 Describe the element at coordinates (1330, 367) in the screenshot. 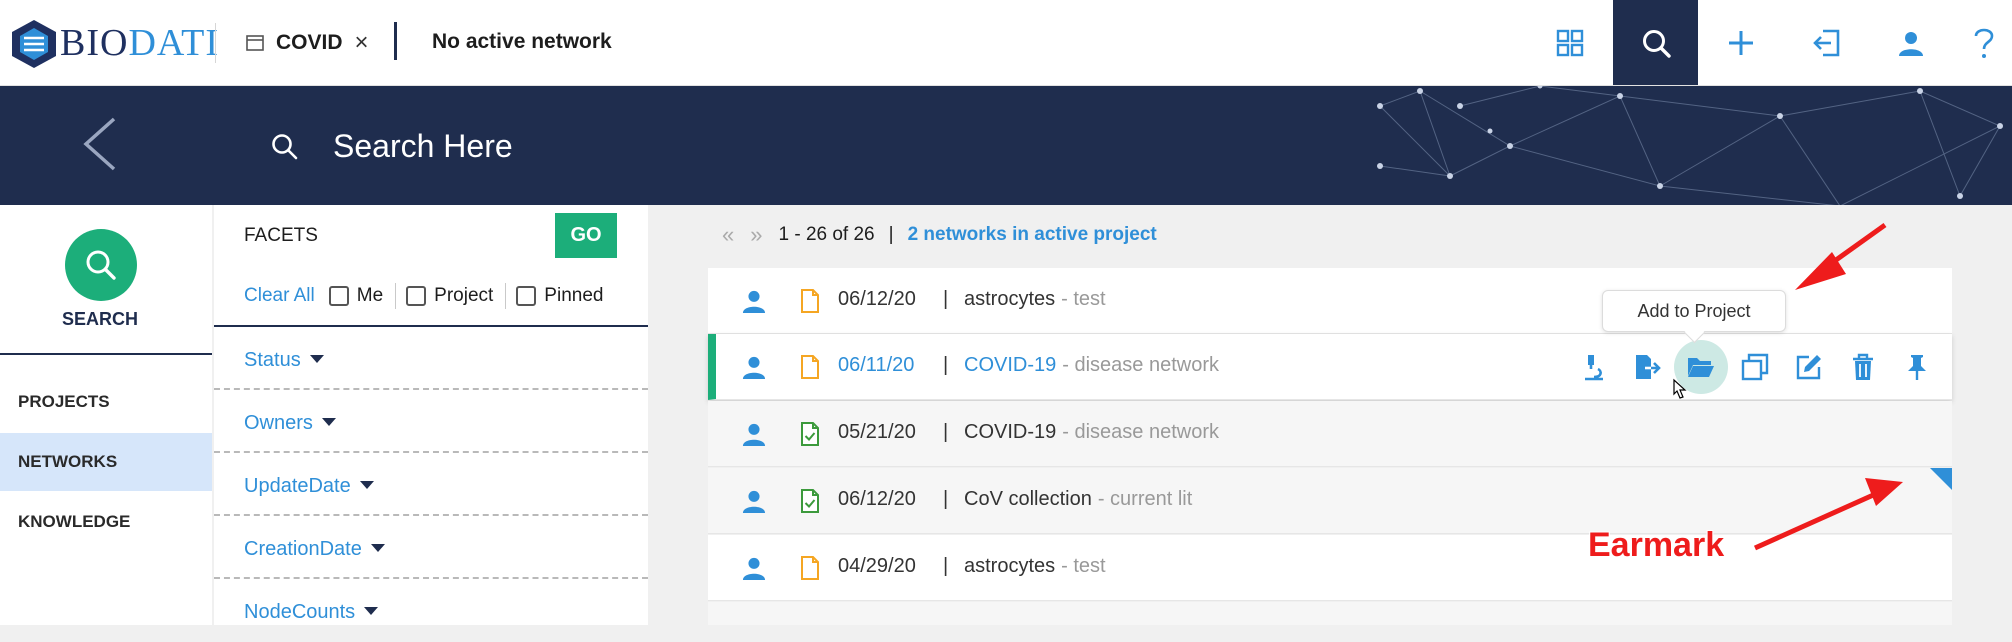

I see `network-row-hovered: 06/11/20 | COVID-19 - disease network` at that location.